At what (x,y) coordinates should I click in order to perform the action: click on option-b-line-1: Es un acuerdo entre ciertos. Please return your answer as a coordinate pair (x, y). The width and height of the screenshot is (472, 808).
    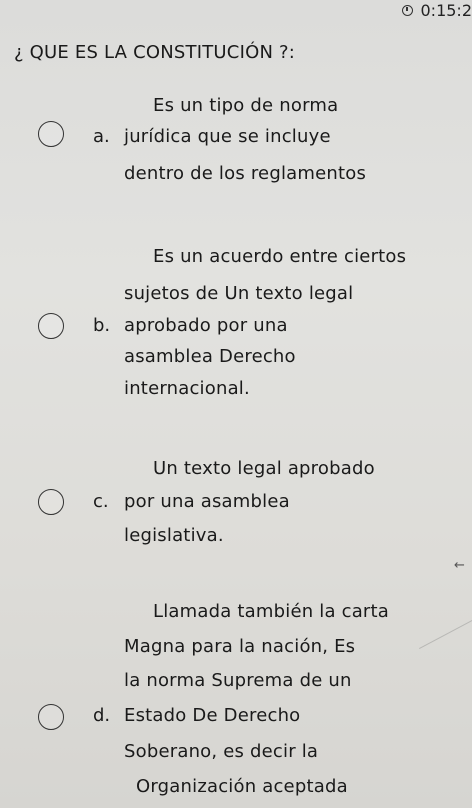
    Looking at the image, I should click on (280, 256).